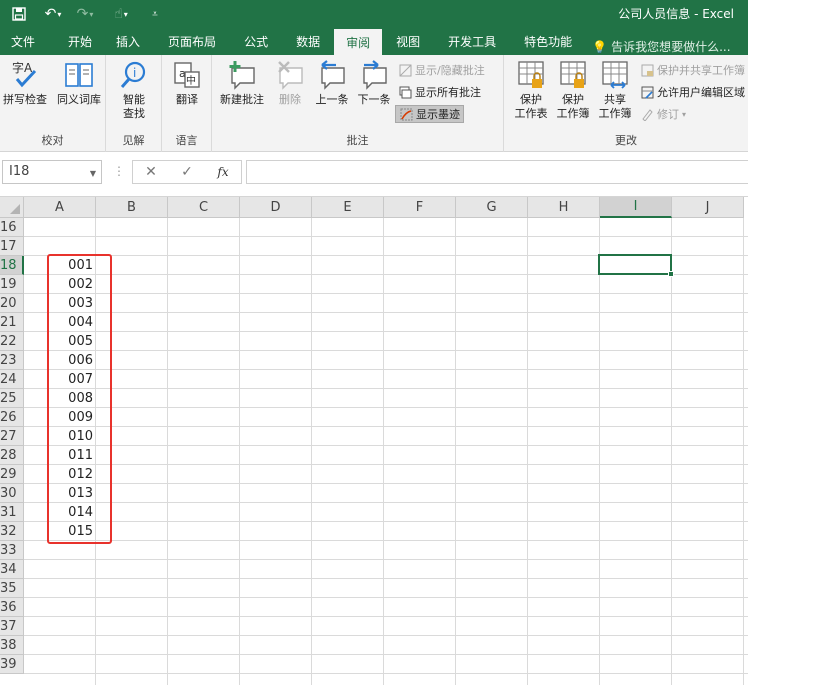 This screenshot has width=819, height=685. What do you see at coordinates (12, 626) in the screenshot?
I see `row-header-37: 37` at bounding box center [12, 626].